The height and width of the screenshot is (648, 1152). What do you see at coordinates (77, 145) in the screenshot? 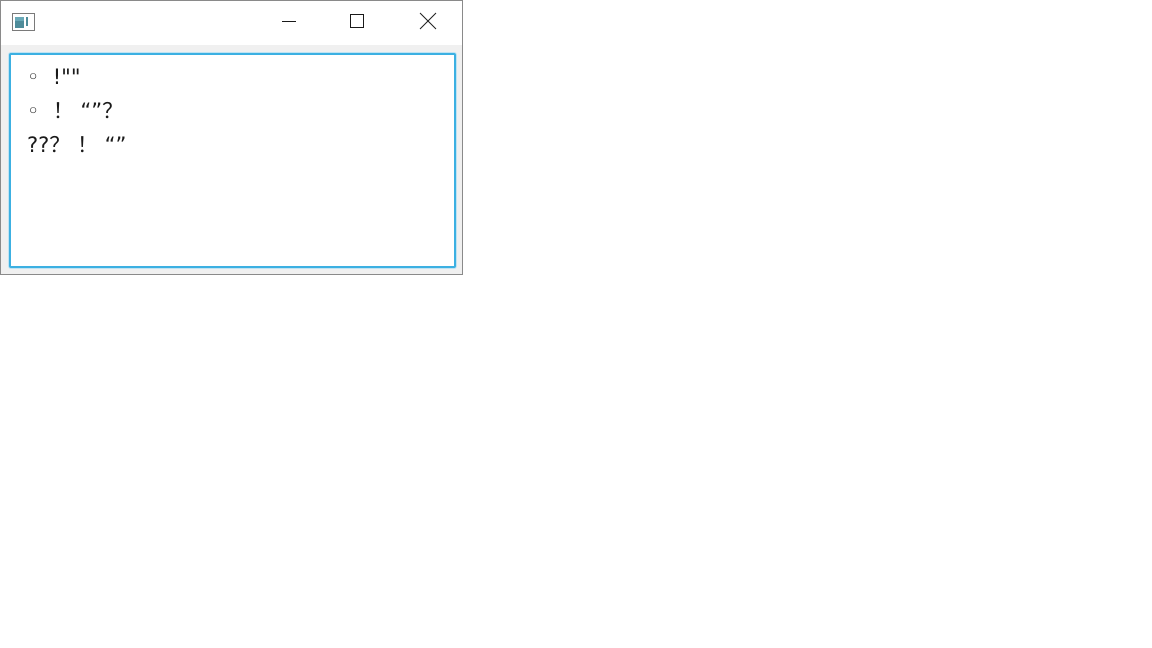
I see `text-line-3: ??？ ！ “”` at bounding box center [77, 145].